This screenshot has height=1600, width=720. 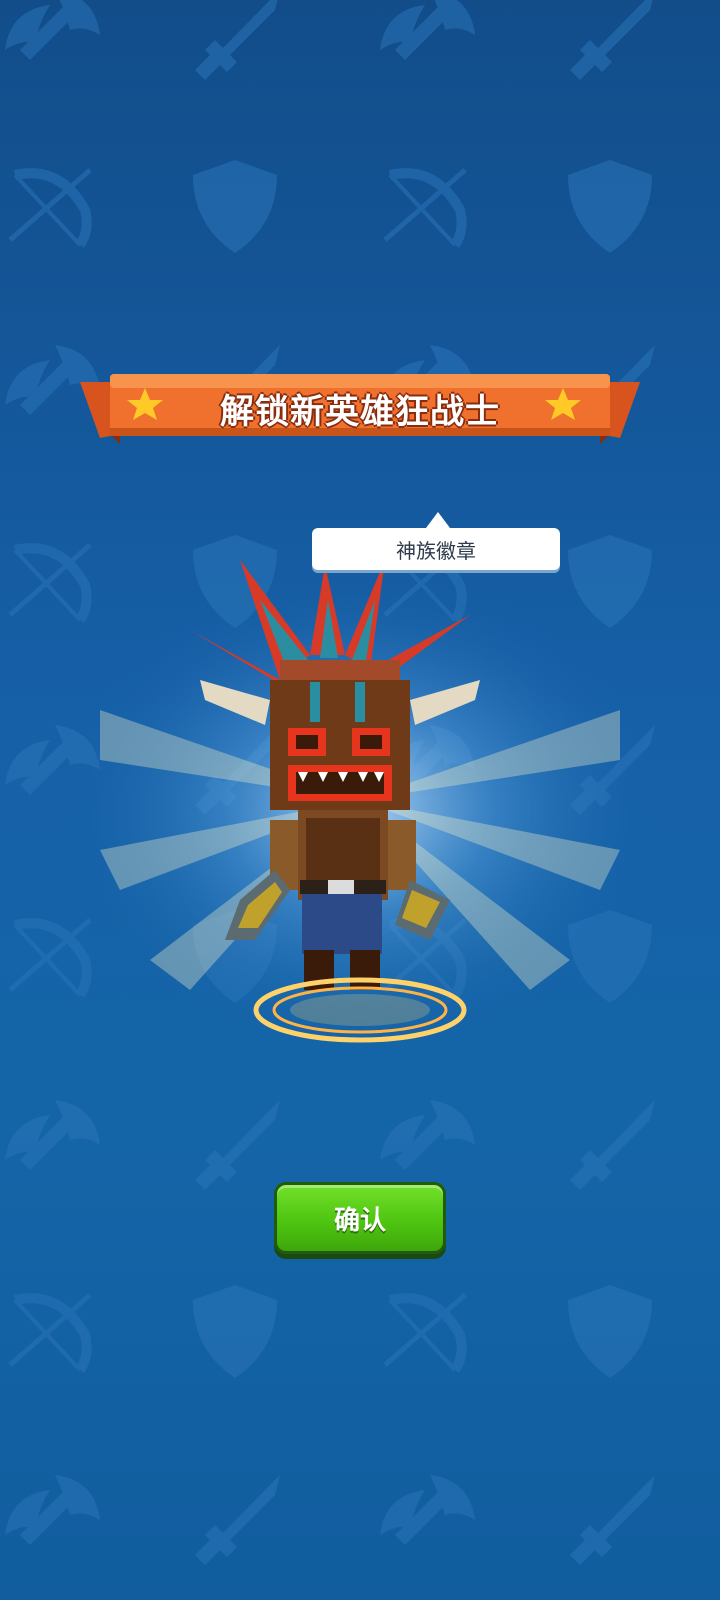 I want to click on tiki-mask, so click(x=340, y=745).